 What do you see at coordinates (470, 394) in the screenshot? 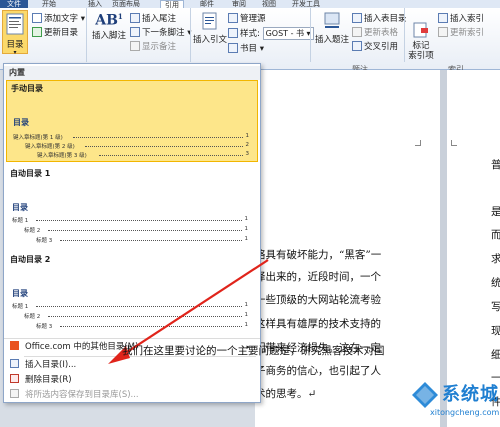
I see `watermark-title: 系统城` at bounding box center [470, 394].